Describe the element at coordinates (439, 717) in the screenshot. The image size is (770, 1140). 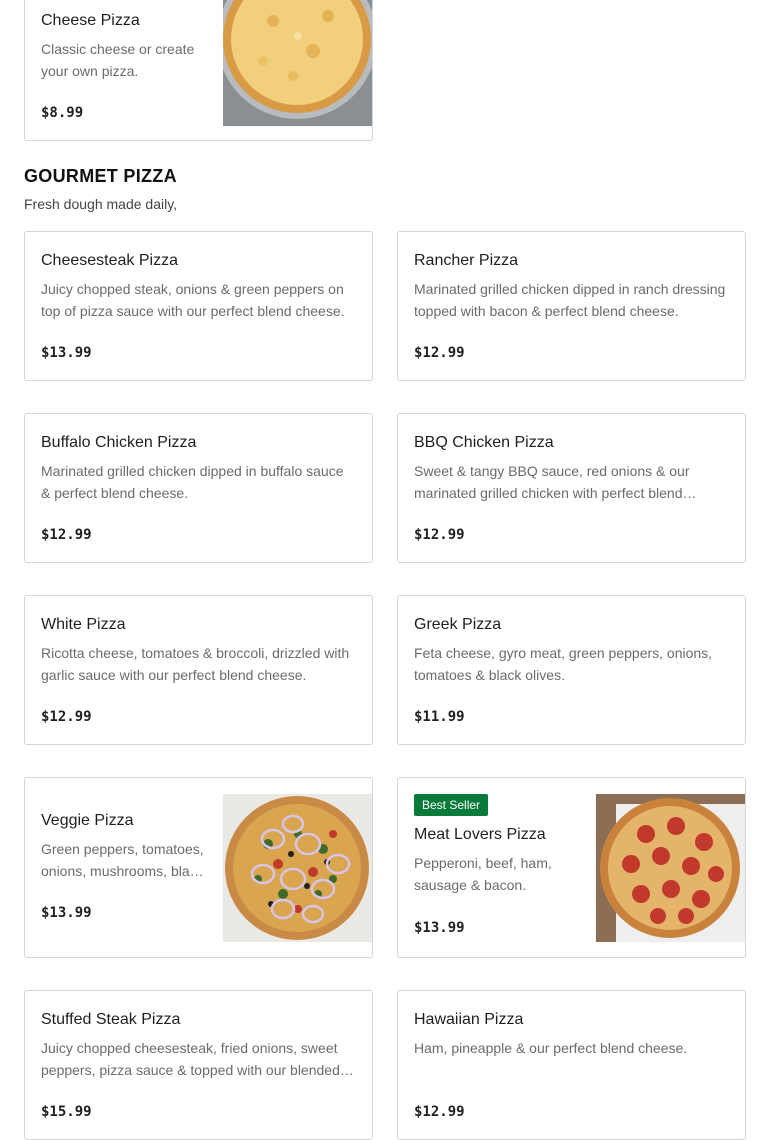
I see `item-price: $11.99` at that location.